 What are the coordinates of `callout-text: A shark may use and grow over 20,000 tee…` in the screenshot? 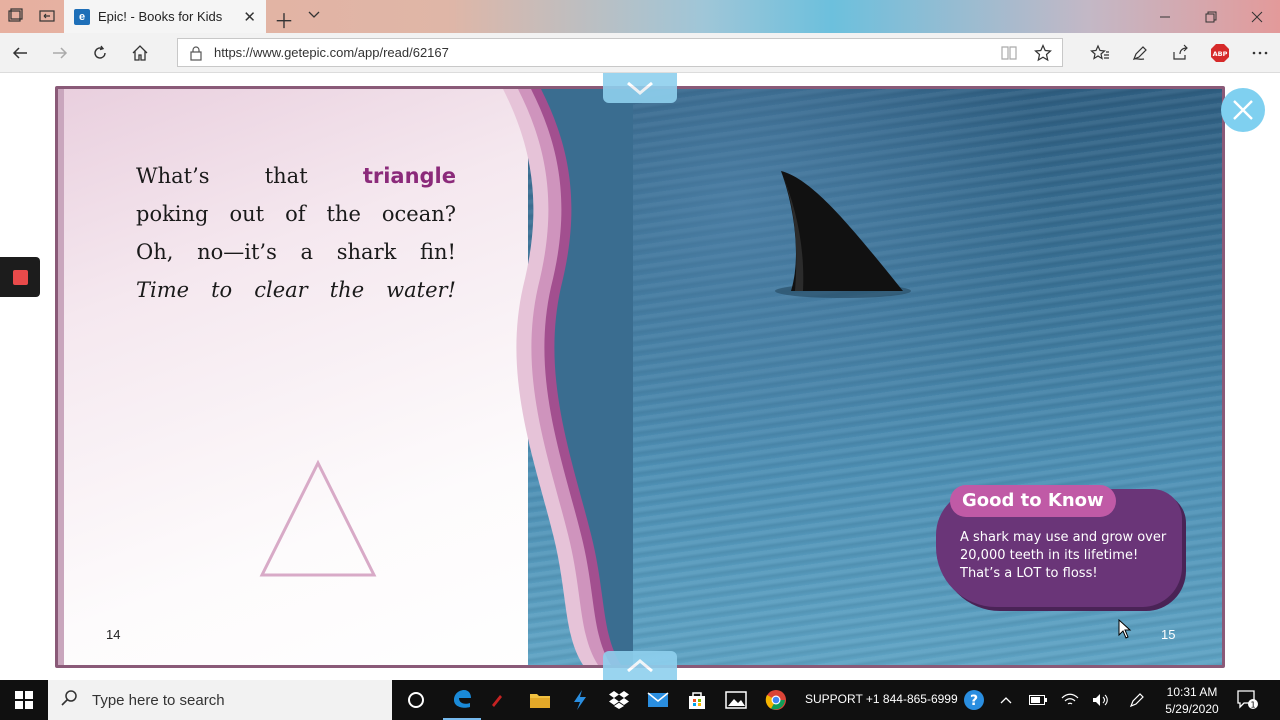 It's located at (1063, 555).